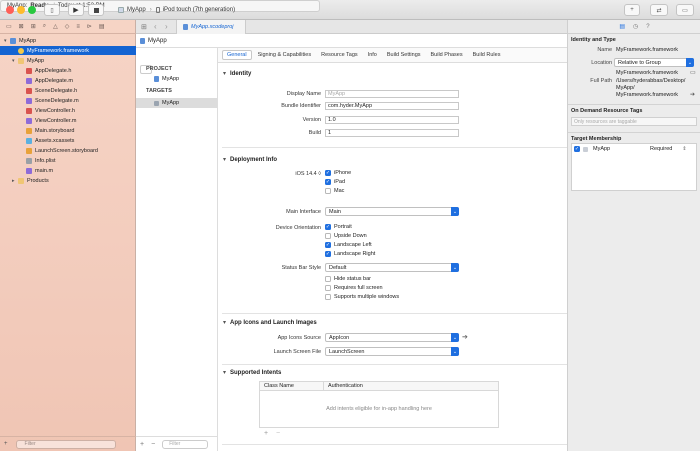 This screenshot has width=700, height=451. What do you see at coordinates (339, 55) in the screenshot?
I see `tab-resource-tags: Resource Tags` at bounding box center [339, 55].